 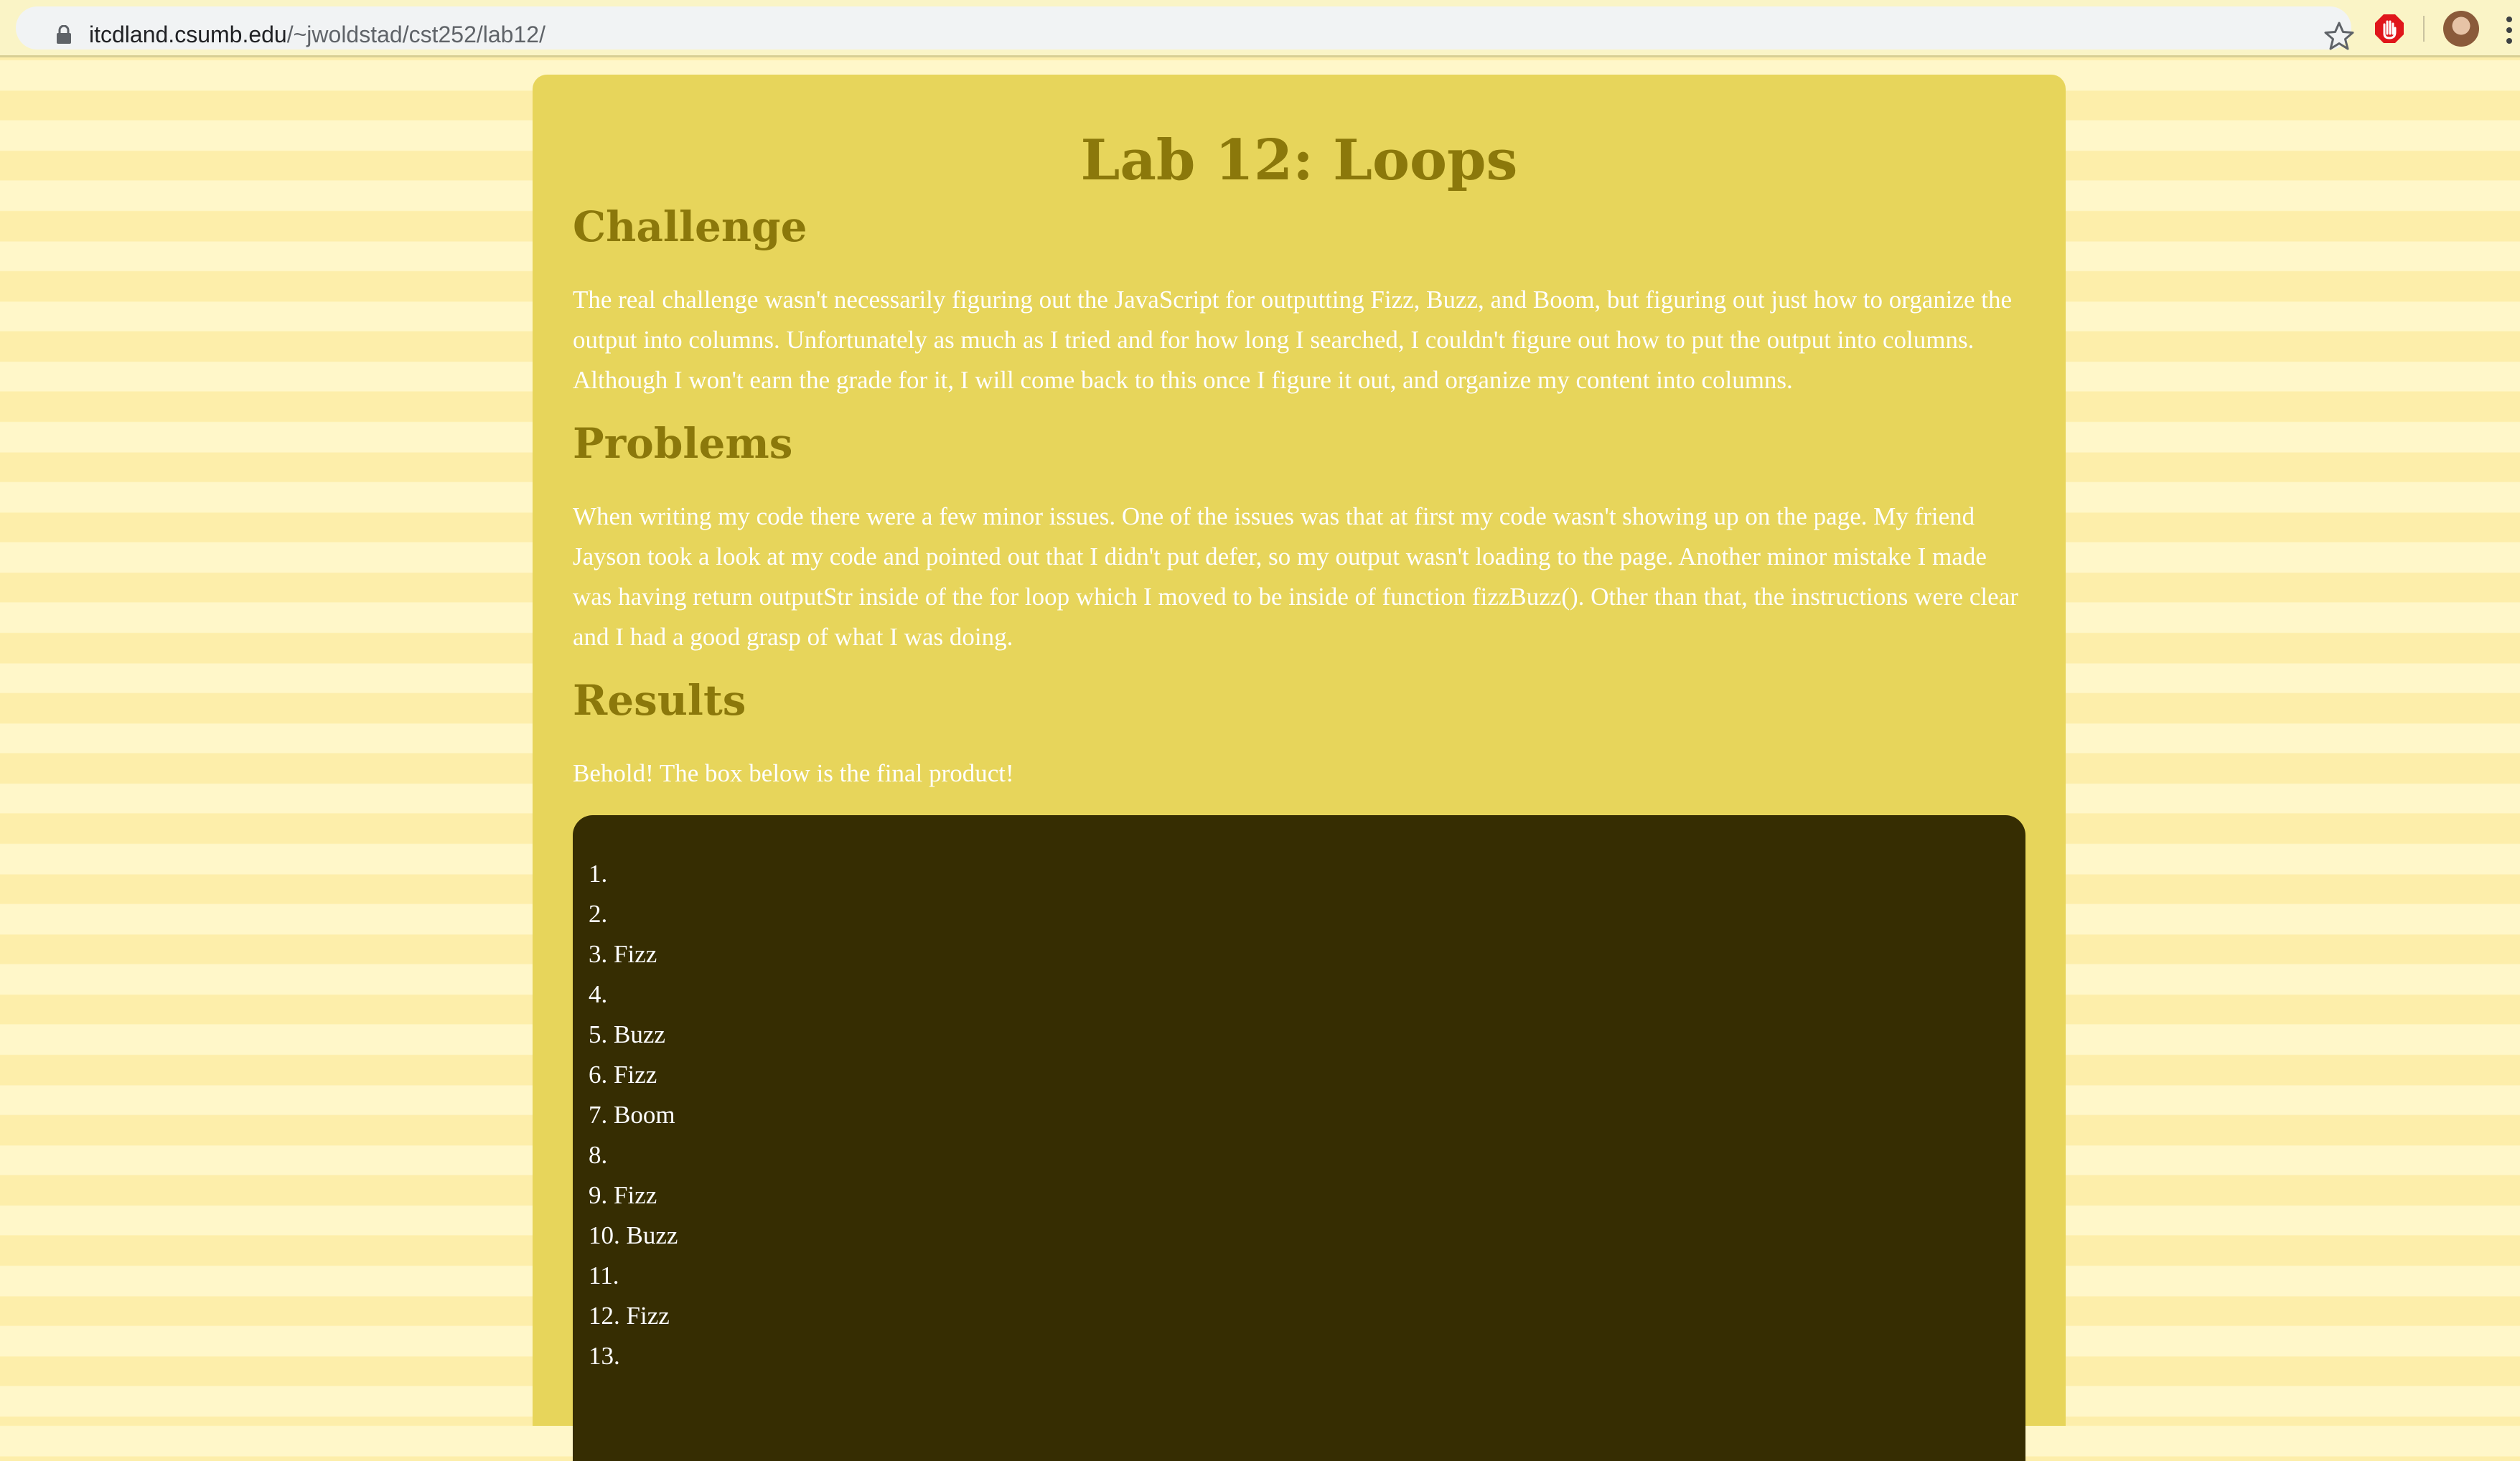 What do you see at coordinates (64, 34) in the screenshot?
I see `lock-icon` at bounding box center [64, 34].